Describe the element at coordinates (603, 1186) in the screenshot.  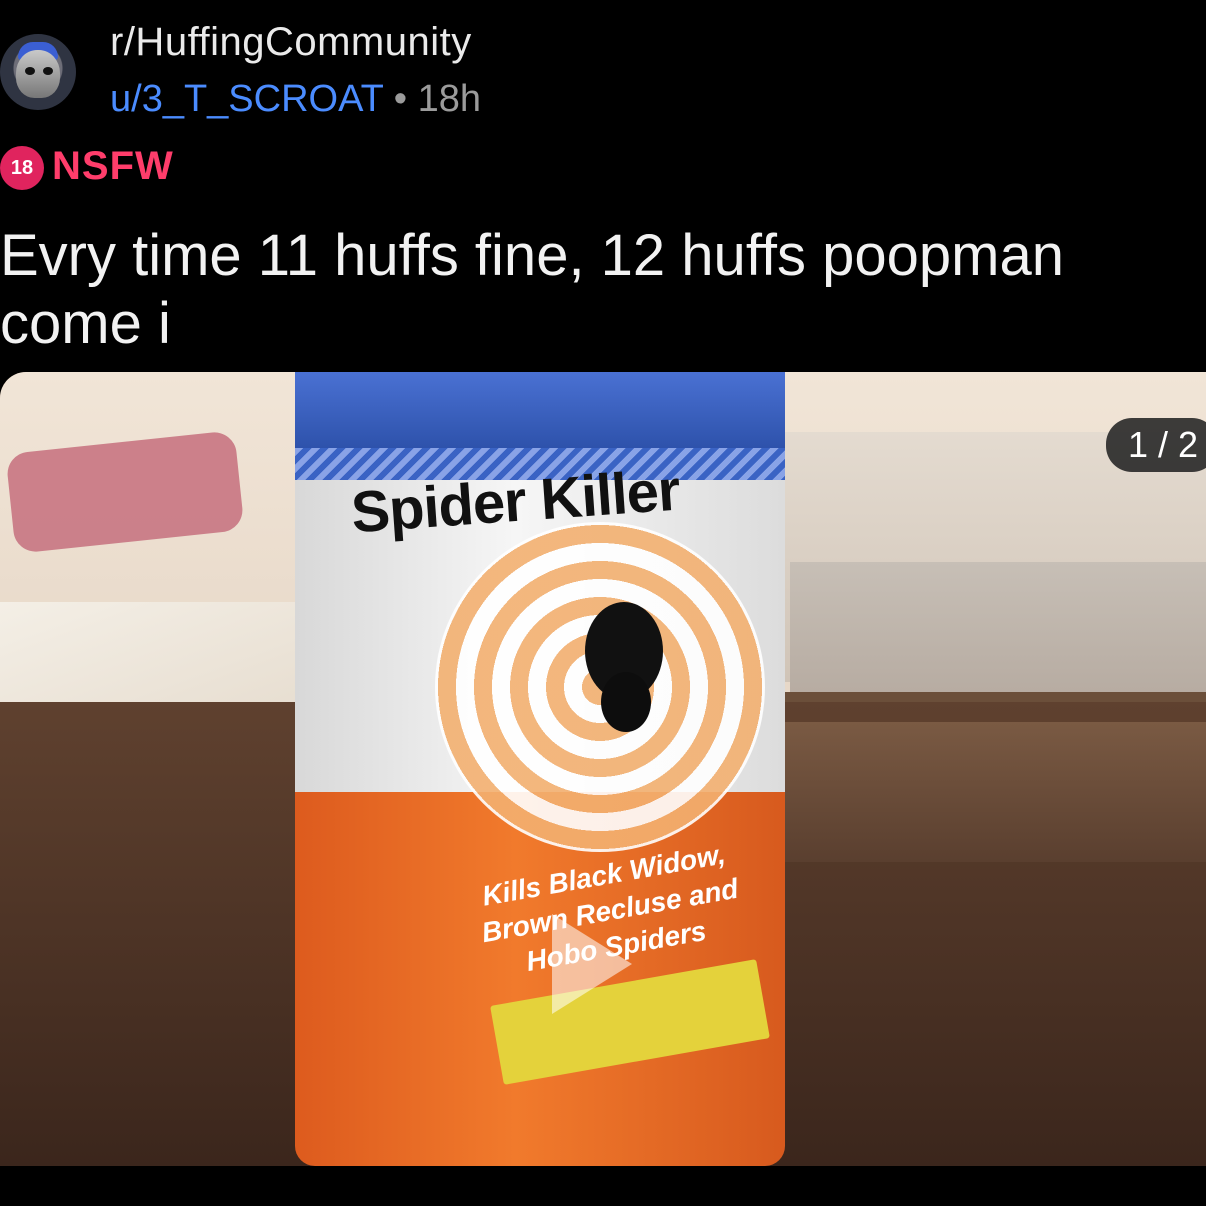
I see `bottom-bar` at that location.